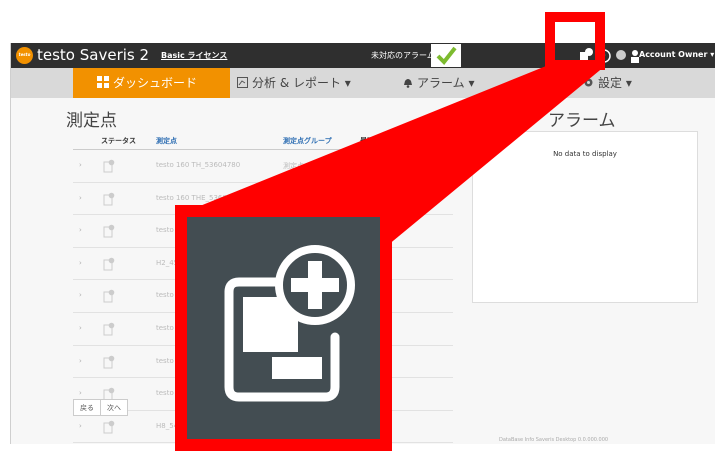  Describe the element at coordinates (304, 166) in the screenshot. I see `measuring-point-group: 測定点の指定` at that location.